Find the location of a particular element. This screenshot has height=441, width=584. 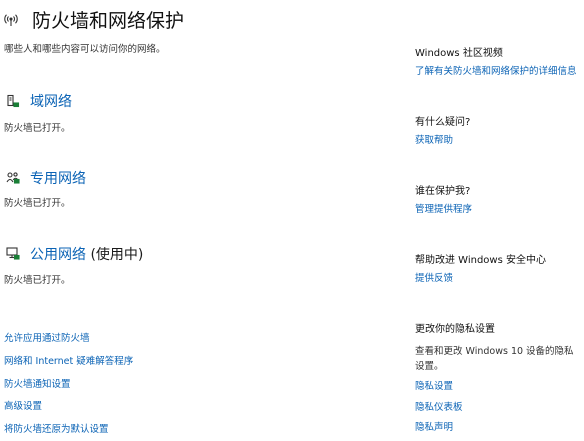

privacy-statement-link: 隐私声明 is located at coordinates (434, 426).